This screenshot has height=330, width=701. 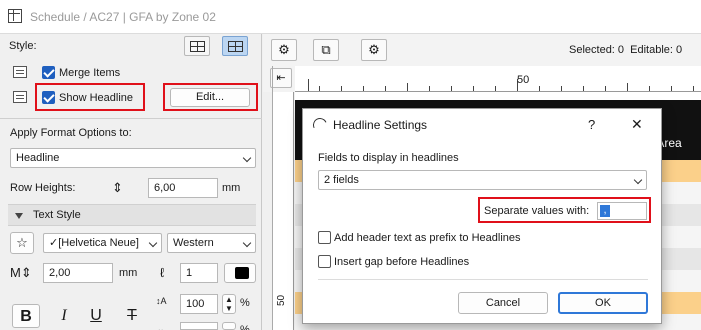 I want to click on italic-button: I, so click(x=64, y=316).